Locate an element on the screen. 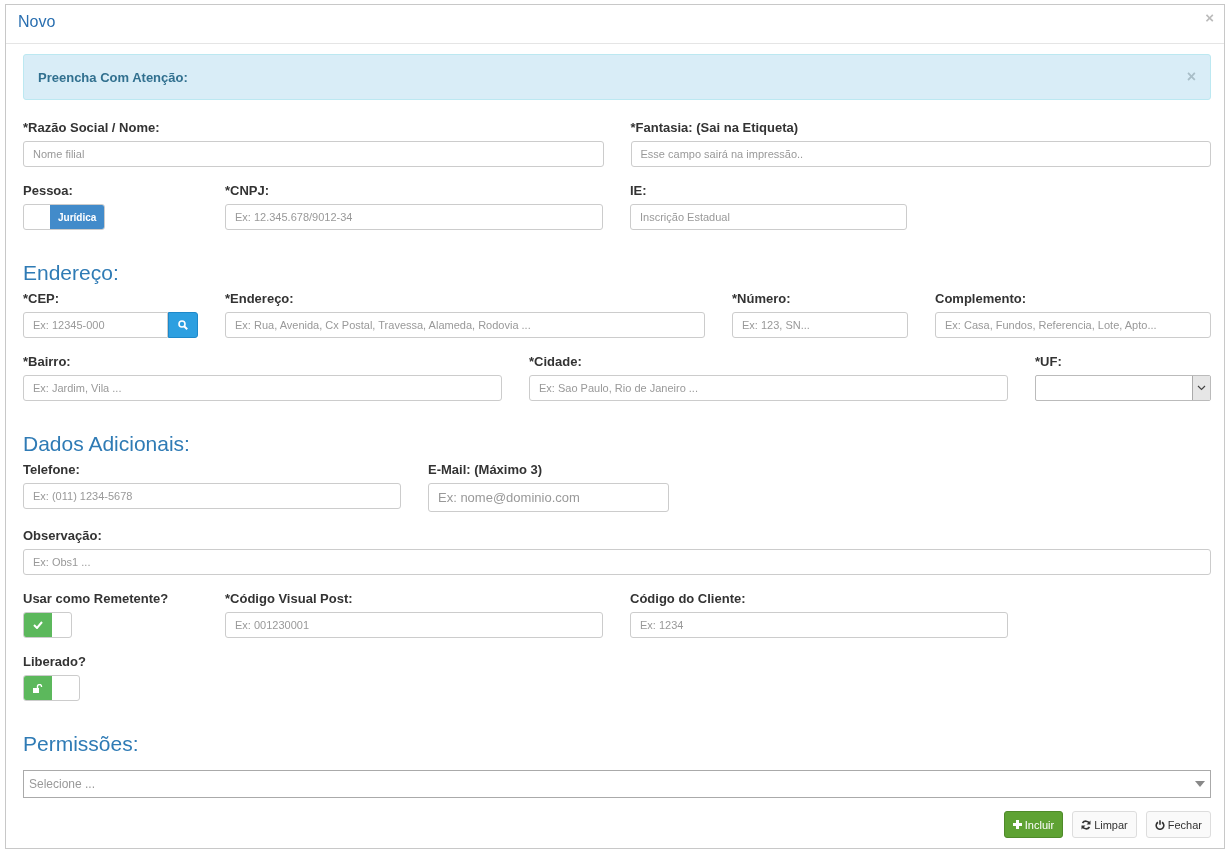 This screenshot has width=1229, height=855. field-label: *Código Visual Post: is located at coordinates (289, 598).